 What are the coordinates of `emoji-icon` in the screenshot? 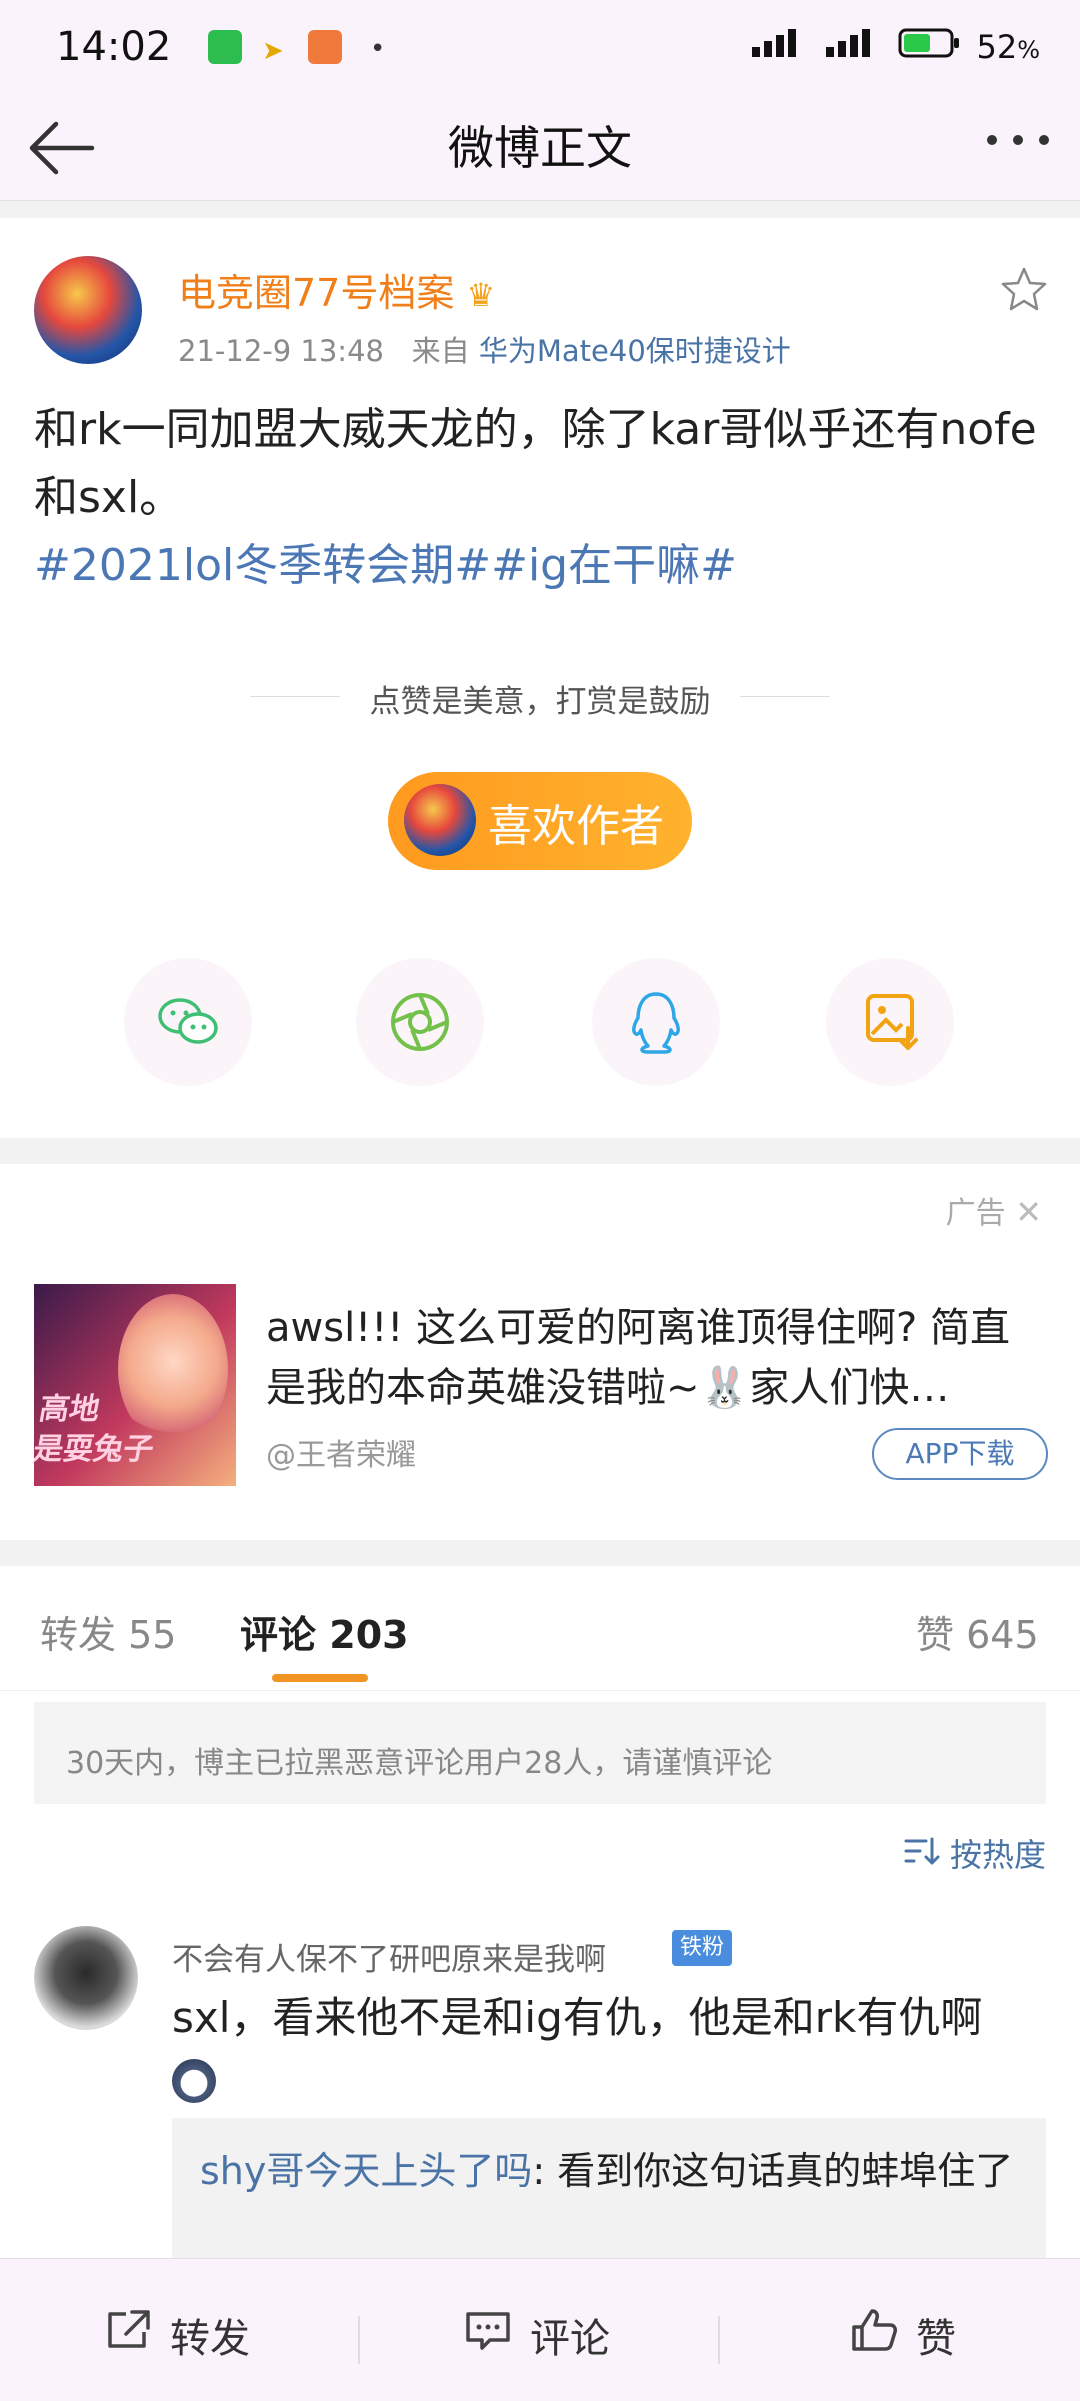 It's located at (194, 2080).